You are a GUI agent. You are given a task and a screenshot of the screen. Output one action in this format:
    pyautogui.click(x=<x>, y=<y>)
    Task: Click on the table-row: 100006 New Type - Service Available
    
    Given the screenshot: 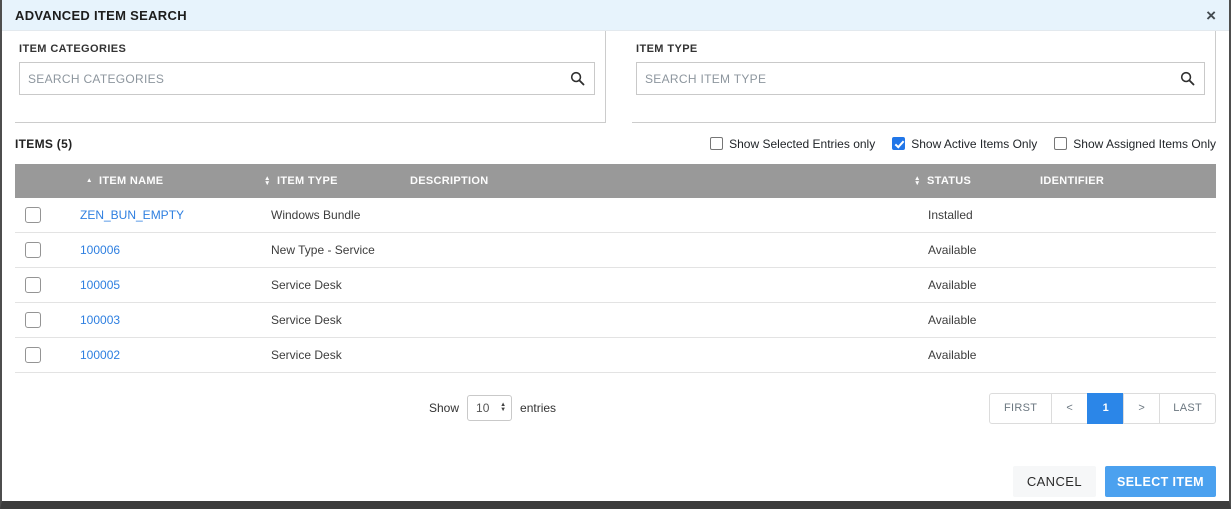 What is the action you would take?
    pyautogui.click(x=615, y=250)
    